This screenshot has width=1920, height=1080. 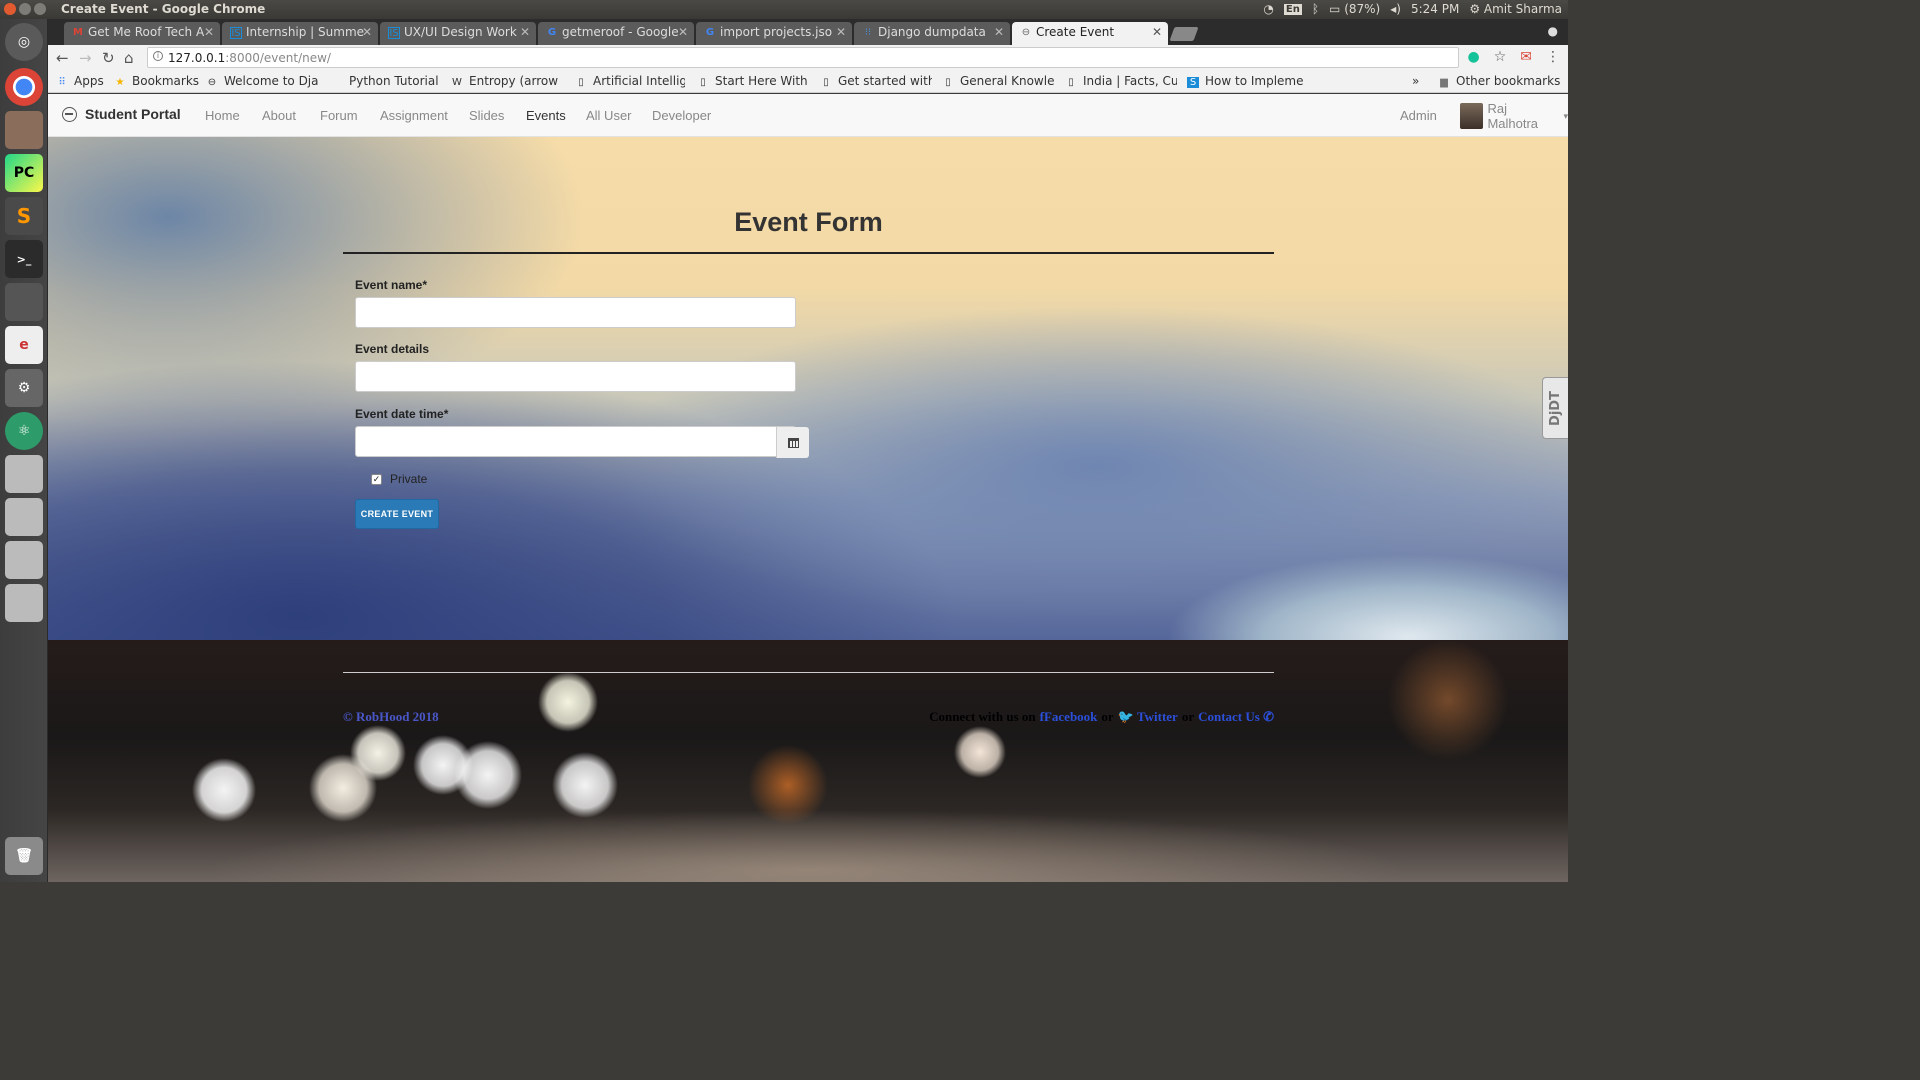 I want to click on reload-icon: ↻, so click(x=108, y=58).